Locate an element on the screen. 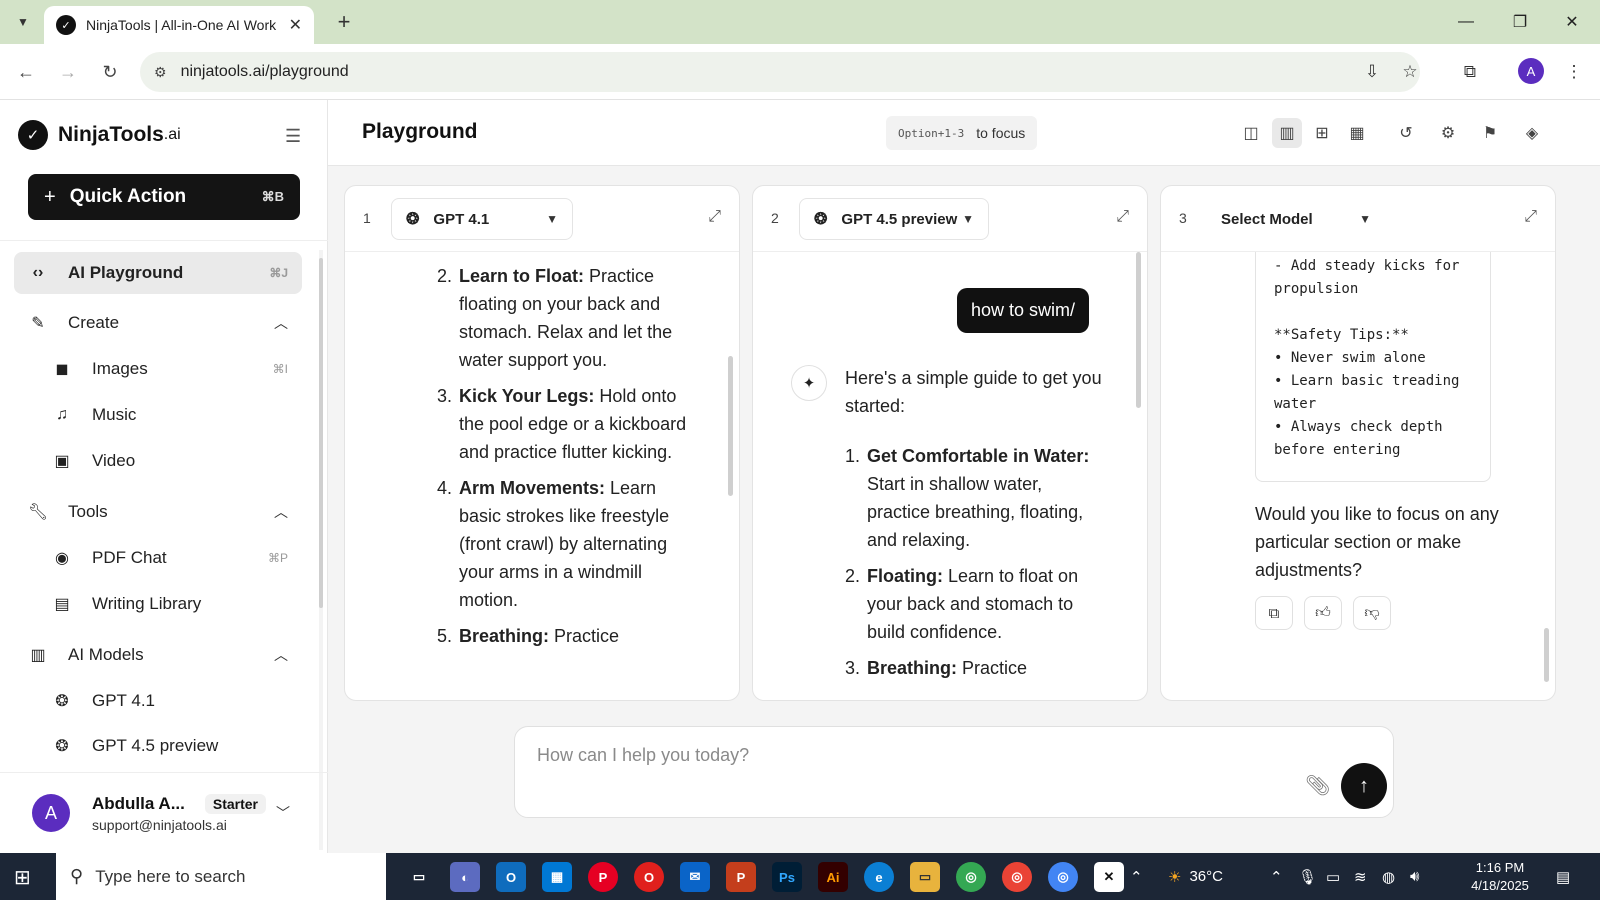 The height and width of the screenshot is (900, 1600). battery-icon: ▭ is located at coordinates (1333, 876).